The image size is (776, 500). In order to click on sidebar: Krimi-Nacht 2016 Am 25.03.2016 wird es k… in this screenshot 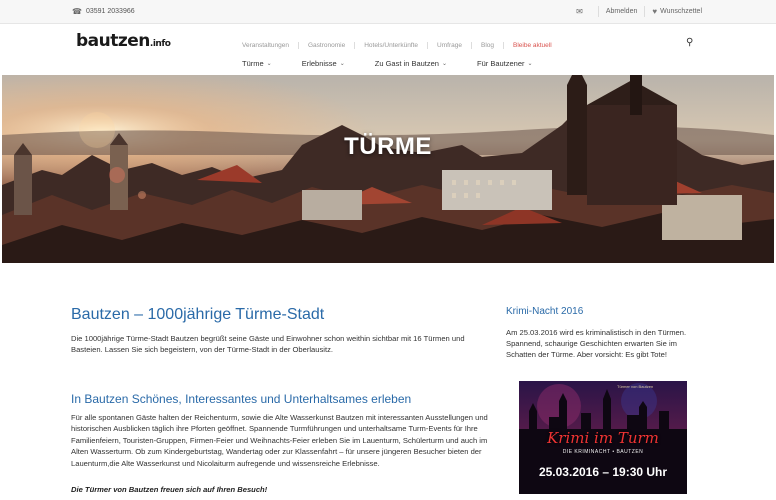, I will do `click(606, 333)`.